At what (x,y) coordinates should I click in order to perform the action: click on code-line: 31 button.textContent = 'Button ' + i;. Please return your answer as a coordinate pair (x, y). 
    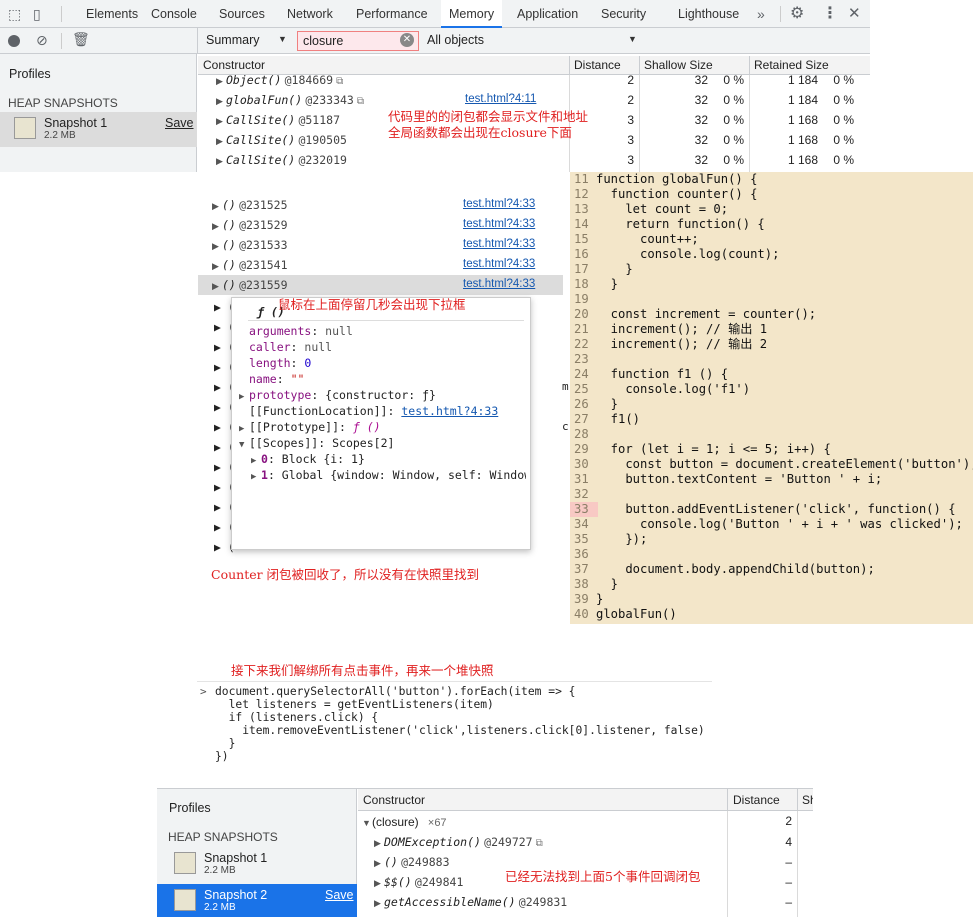
    Looking at the image, I should click on (726, 479).